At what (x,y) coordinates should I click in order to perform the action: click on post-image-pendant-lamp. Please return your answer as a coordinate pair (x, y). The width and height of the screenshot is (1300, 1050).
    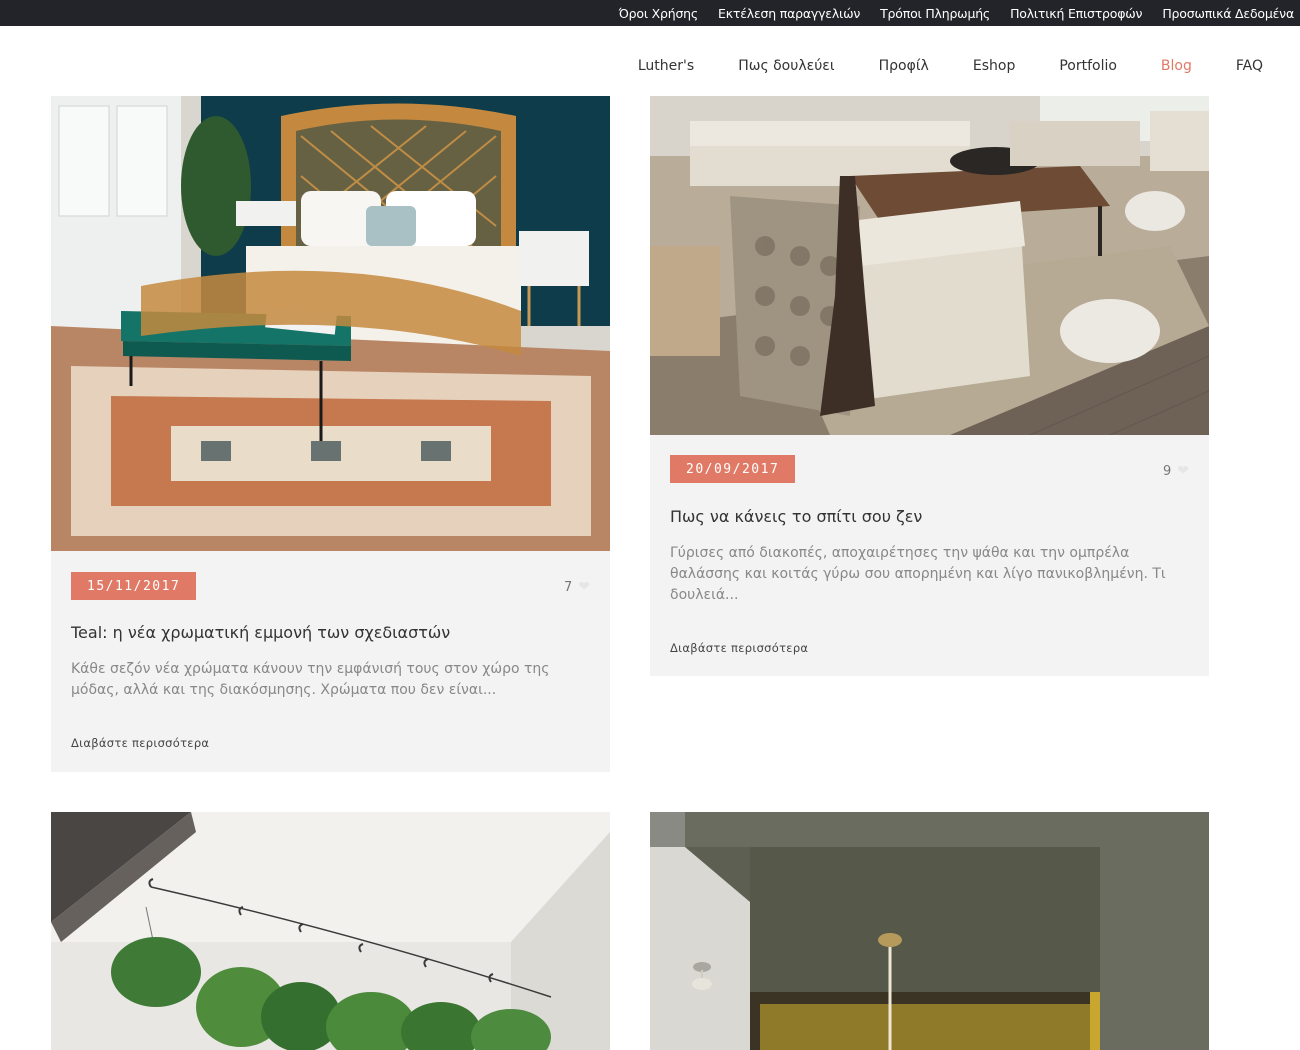
    Looking at the image, I should click on (929, 931).